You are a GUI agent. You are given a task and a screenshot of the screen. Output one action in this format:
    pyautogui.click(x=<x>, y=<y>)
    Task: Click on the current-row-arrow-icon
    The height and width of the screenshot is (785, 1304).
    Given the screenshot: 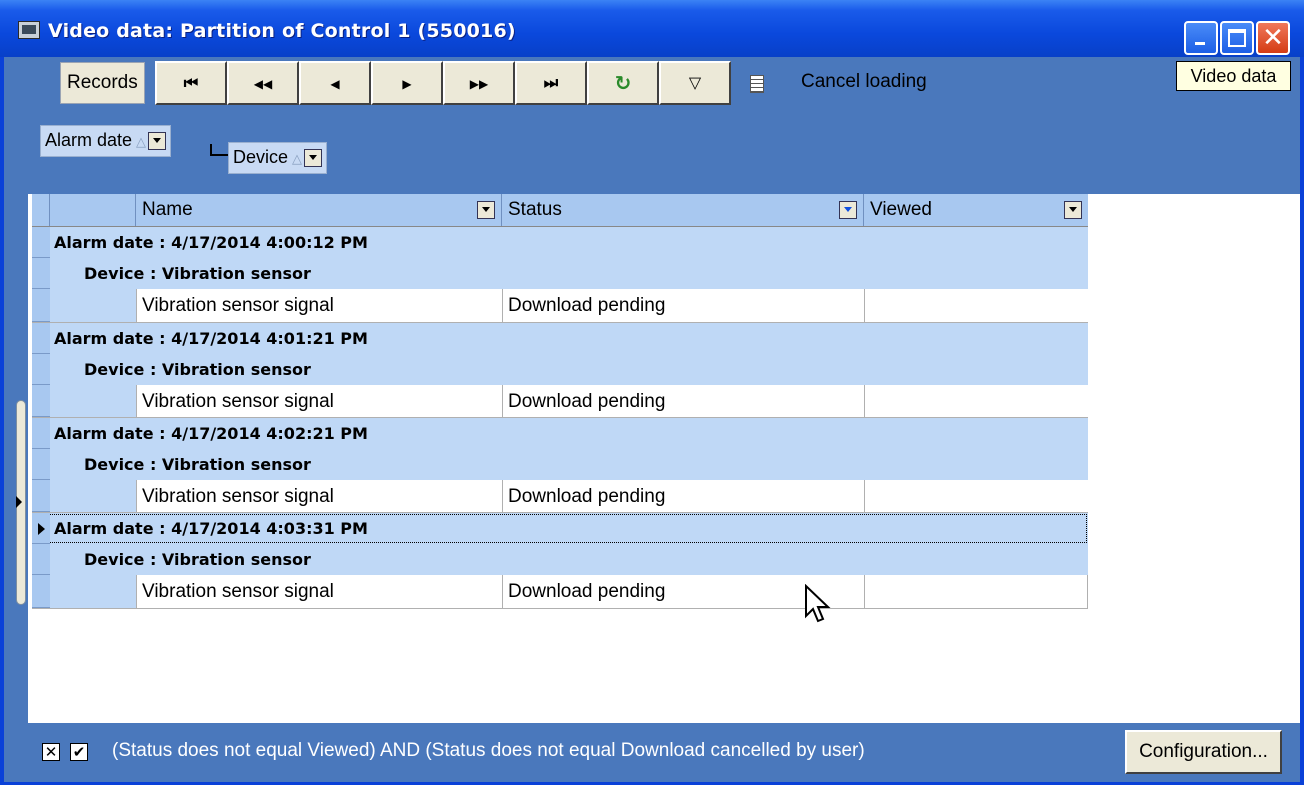 What is the action you would take?
    pyautogui.click(x=41, y=529)
    